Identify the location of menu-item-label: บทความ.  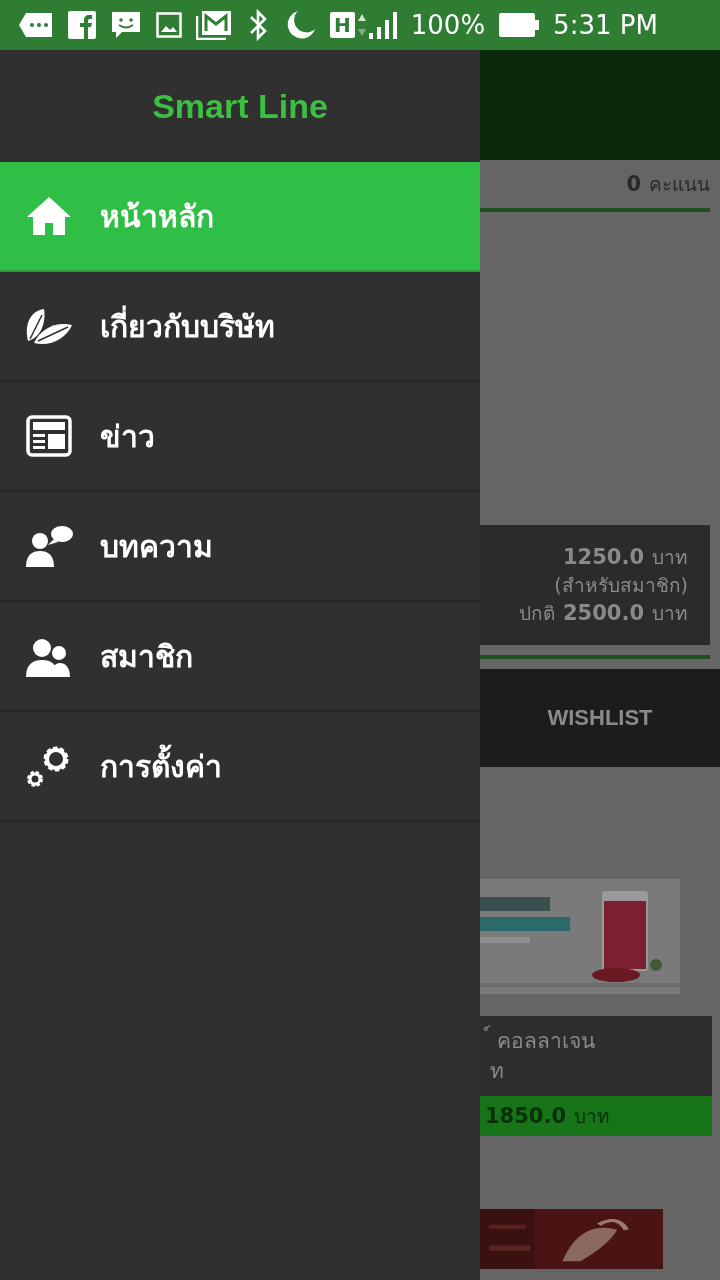
(156, 546).